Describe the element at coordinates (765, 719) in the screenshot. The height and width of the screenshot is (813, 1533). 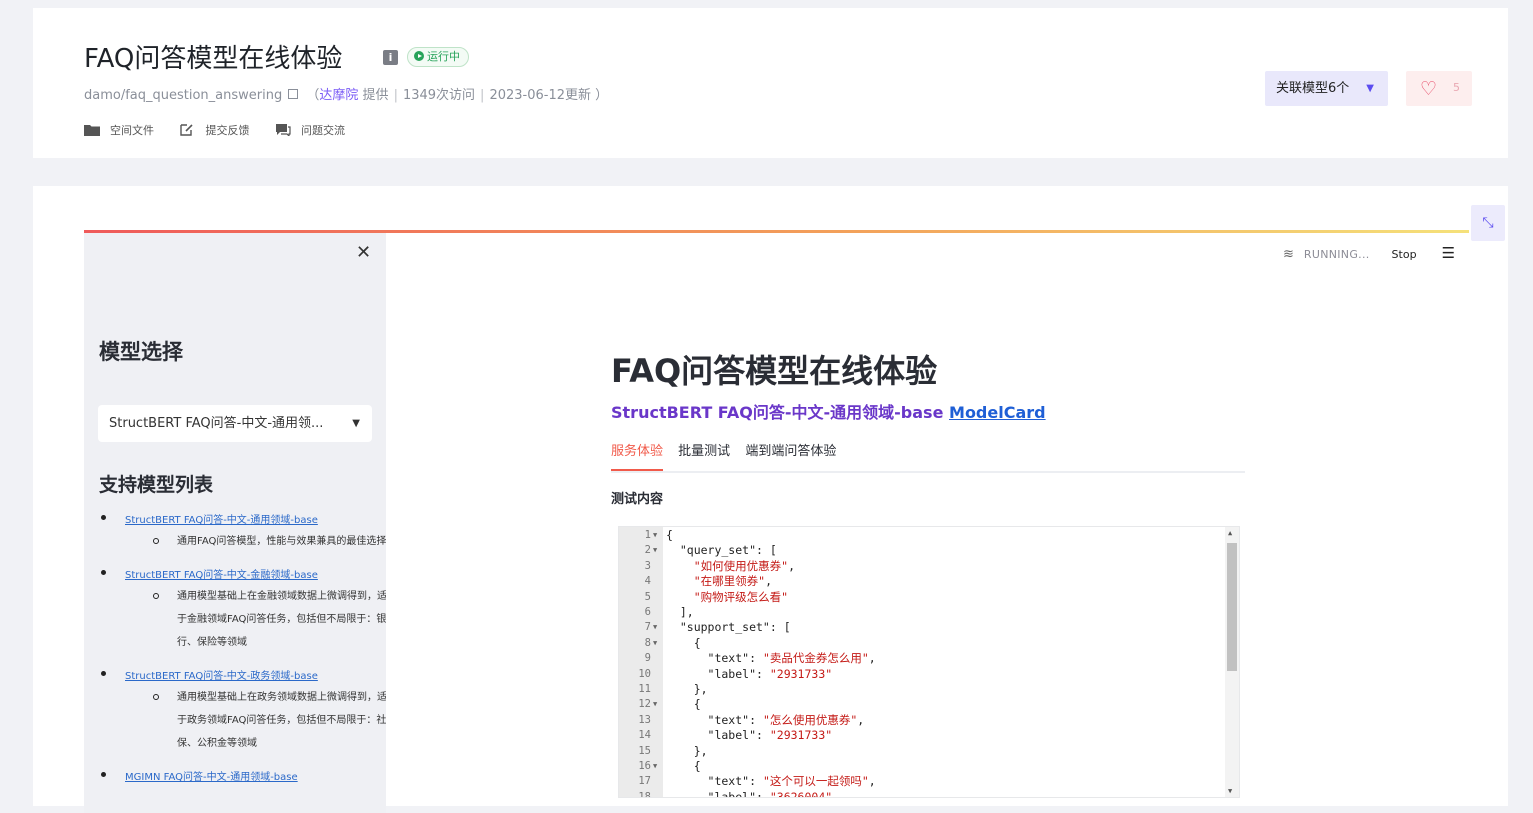
I see `code-text: "text": "怎么使用优惠券",` at that location.